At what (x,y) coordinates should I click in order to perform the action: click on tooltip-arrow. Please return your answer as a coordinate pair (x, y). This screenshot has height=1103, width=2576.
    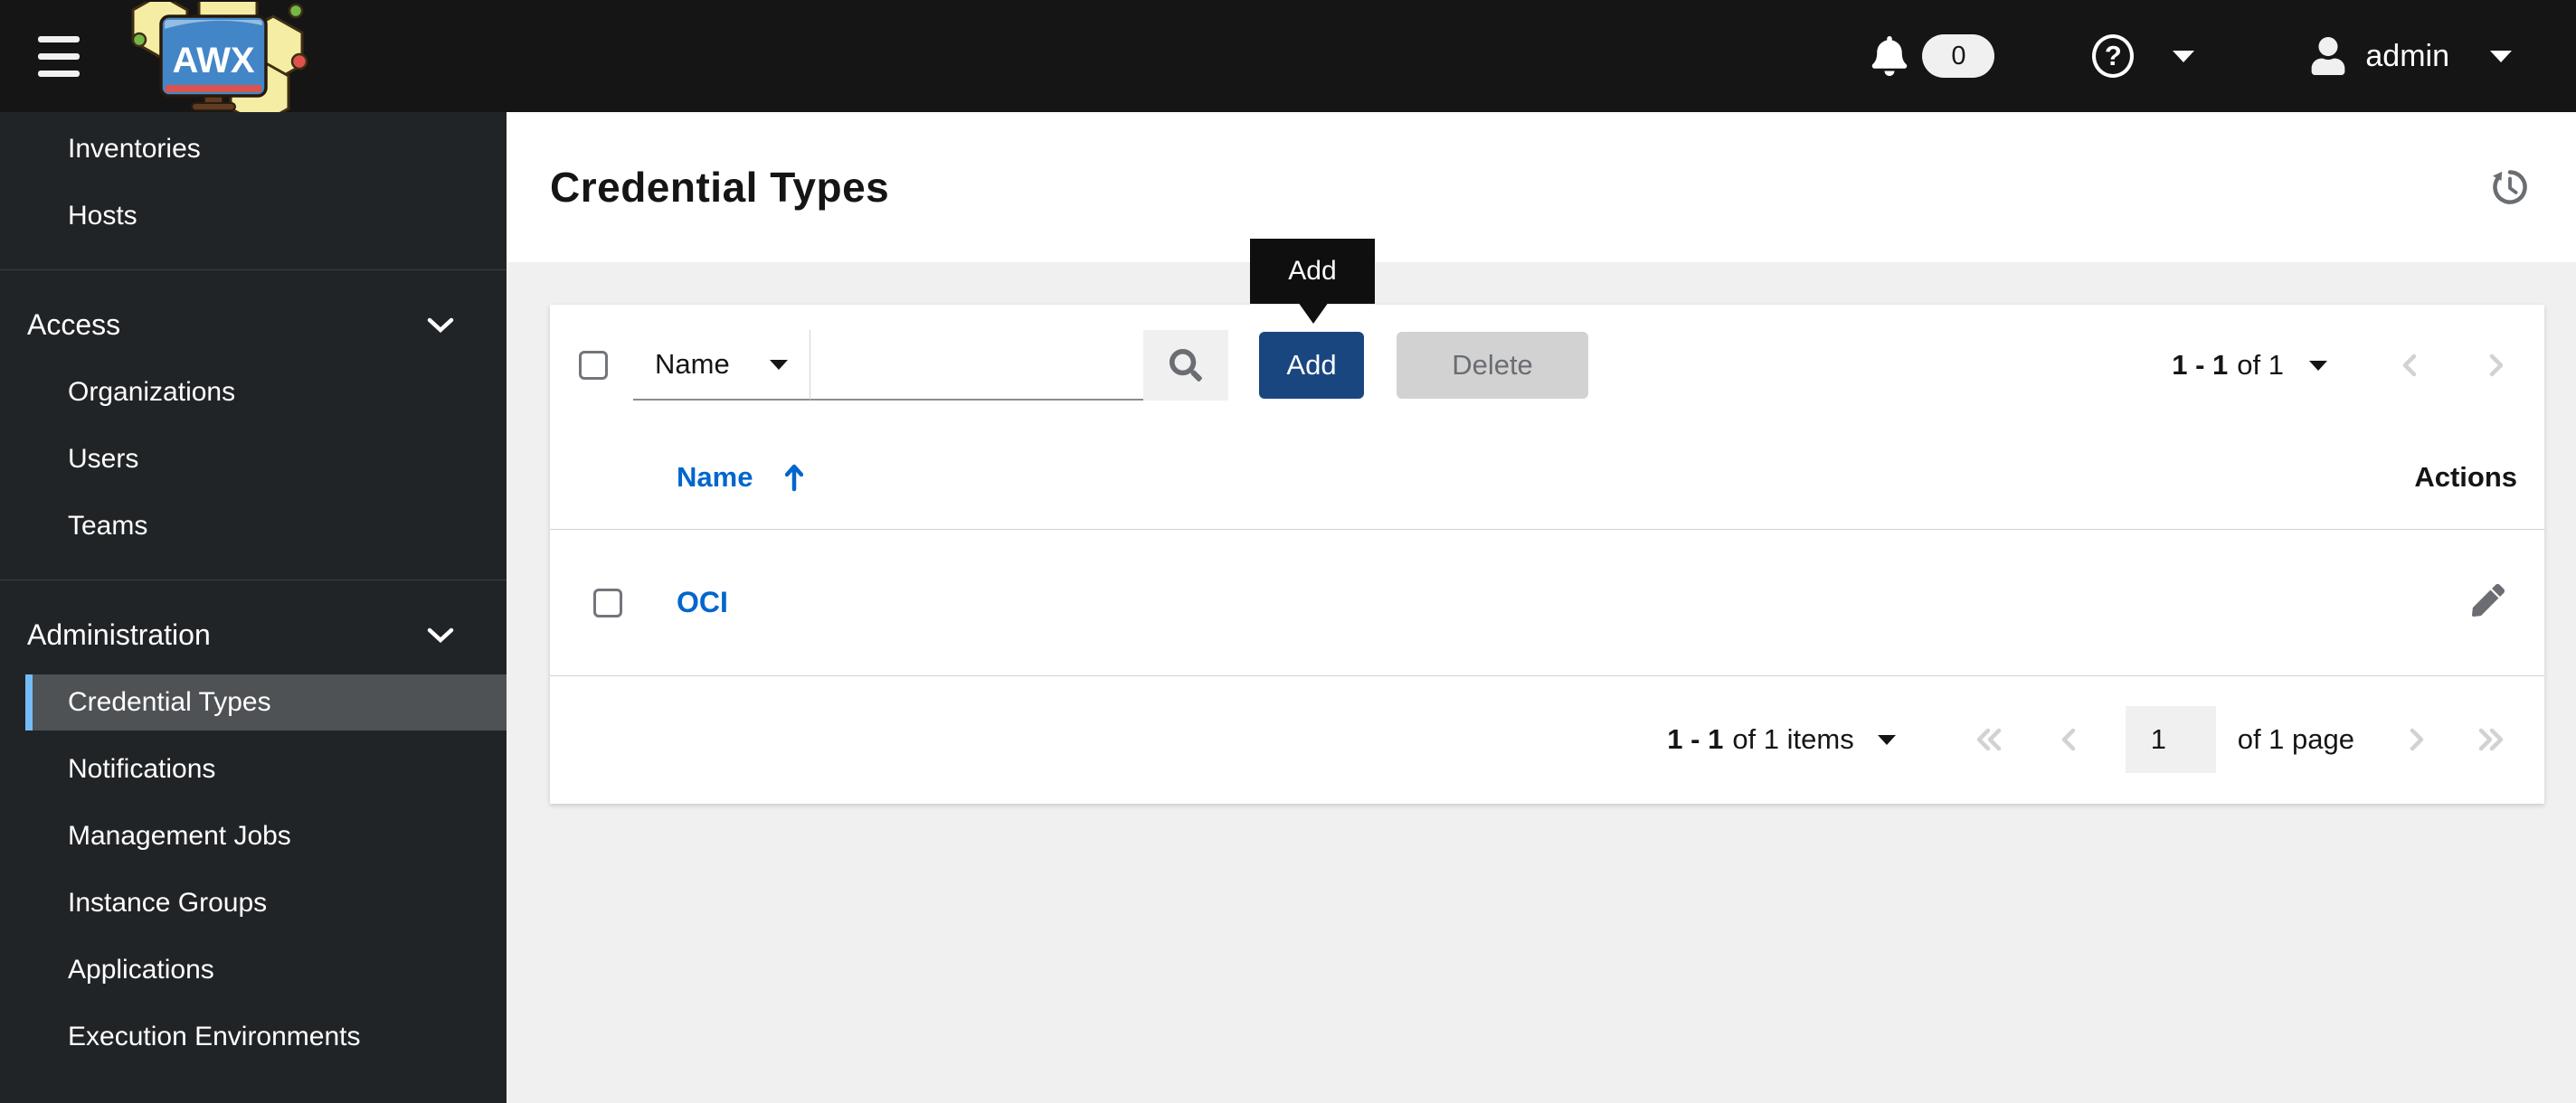
    Looking at the image, I should click on (1313, 313).